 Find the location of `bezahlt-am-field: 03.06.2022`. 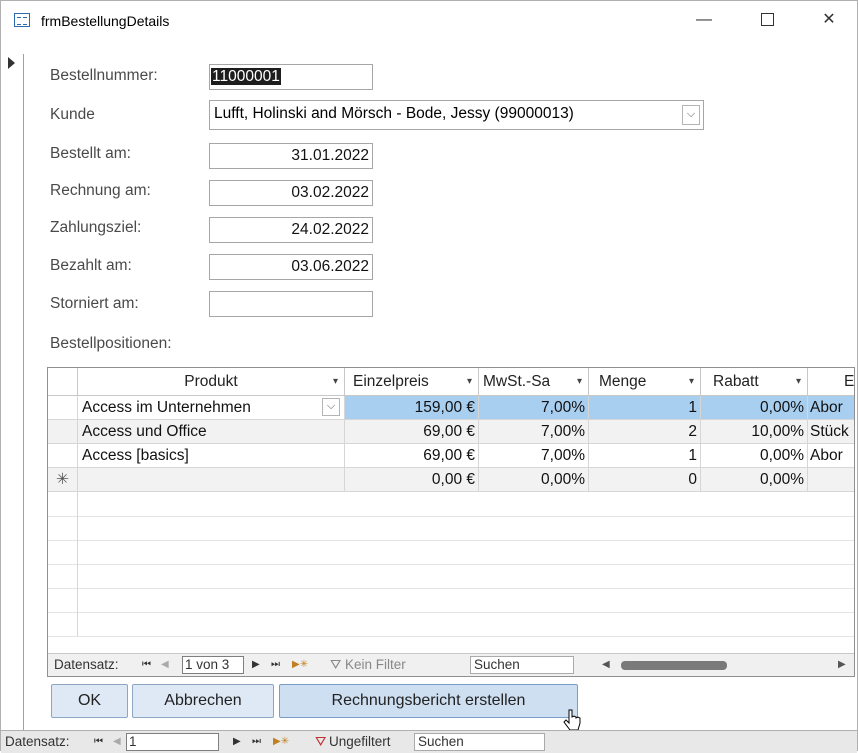

bezahlt-am-field: 03.06.2022 is located at coordinates (291, 267).